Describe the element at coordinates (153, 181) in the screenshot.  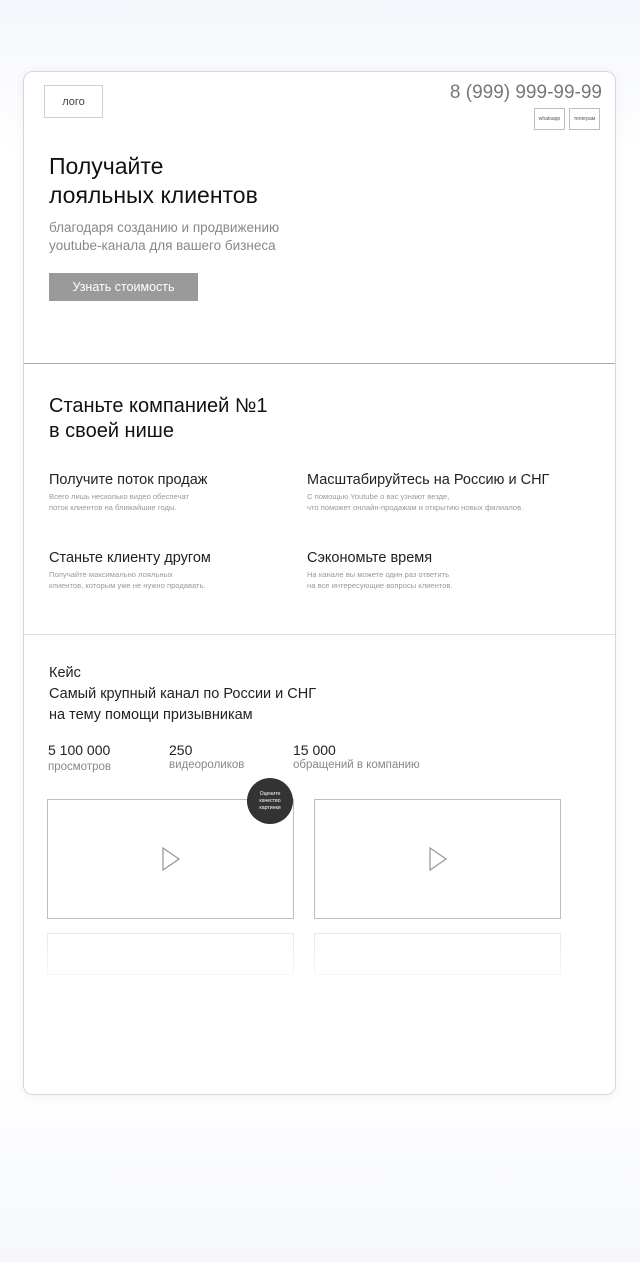
I see `hero-title: Получайте лояльных клиентов` at that location.